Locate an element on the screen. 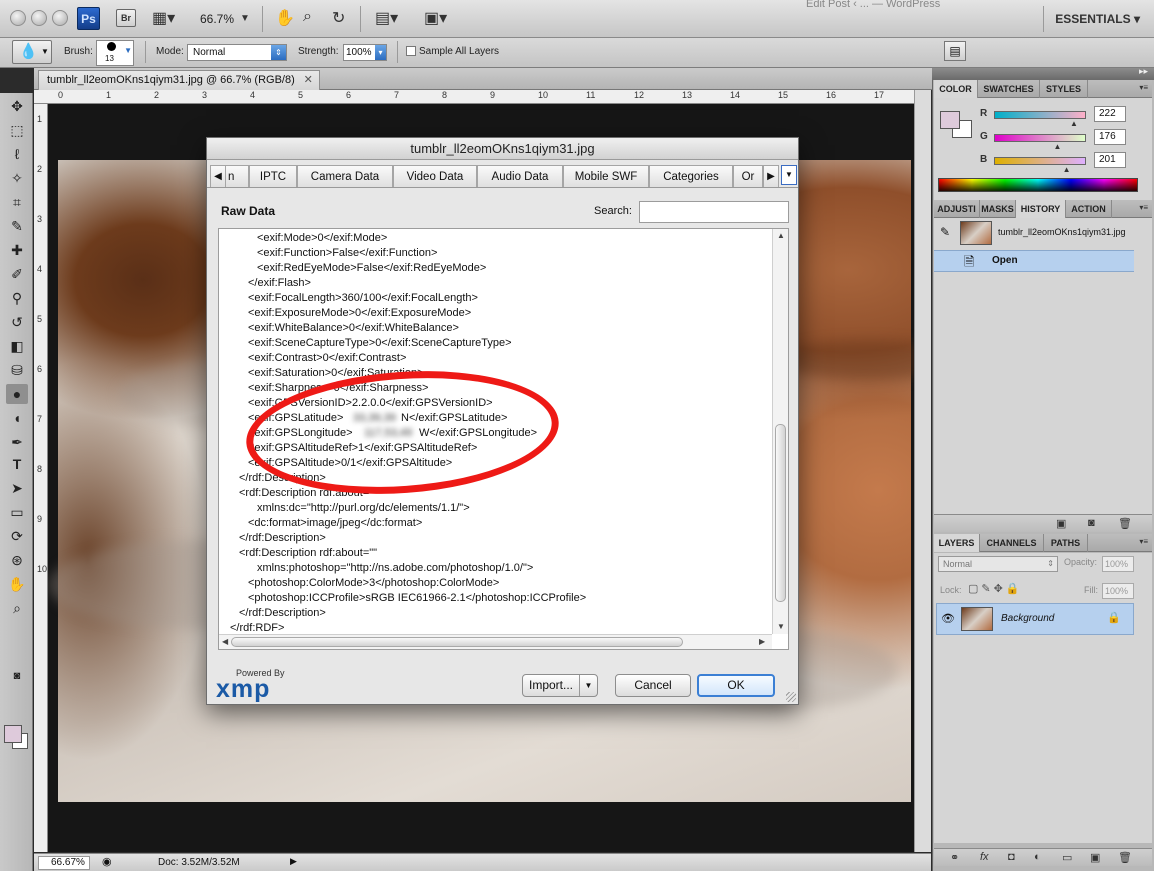  search-input is located at coordinates (714, 212).